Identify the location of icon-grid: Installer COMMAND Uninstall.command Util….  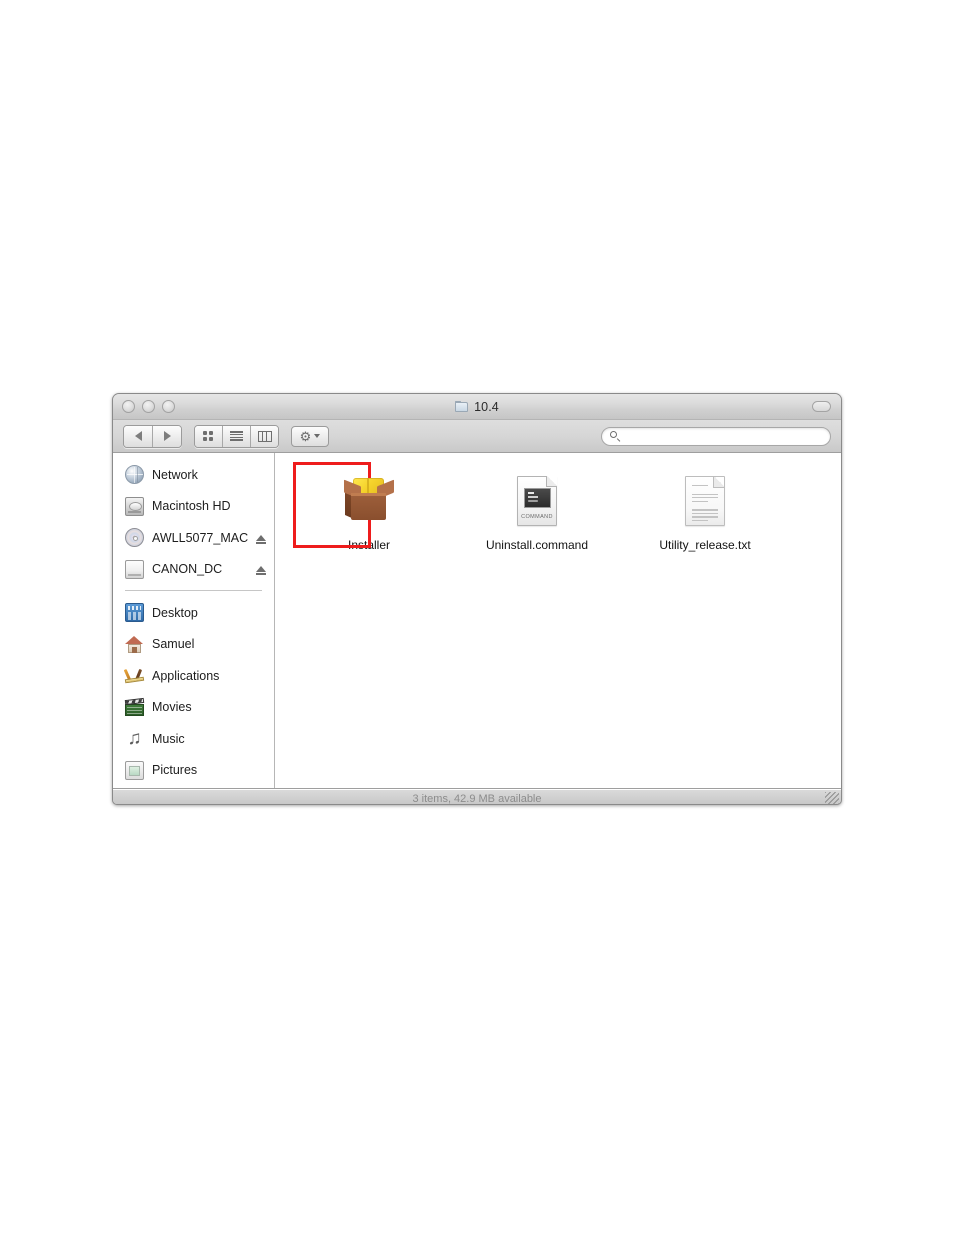
(558, 507).